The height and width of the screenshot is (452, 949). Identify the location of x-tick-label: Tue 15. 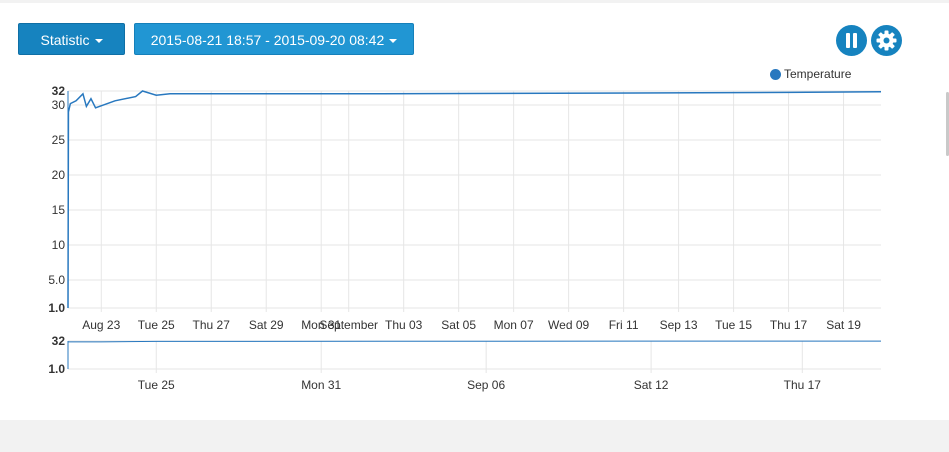
(733, 325).